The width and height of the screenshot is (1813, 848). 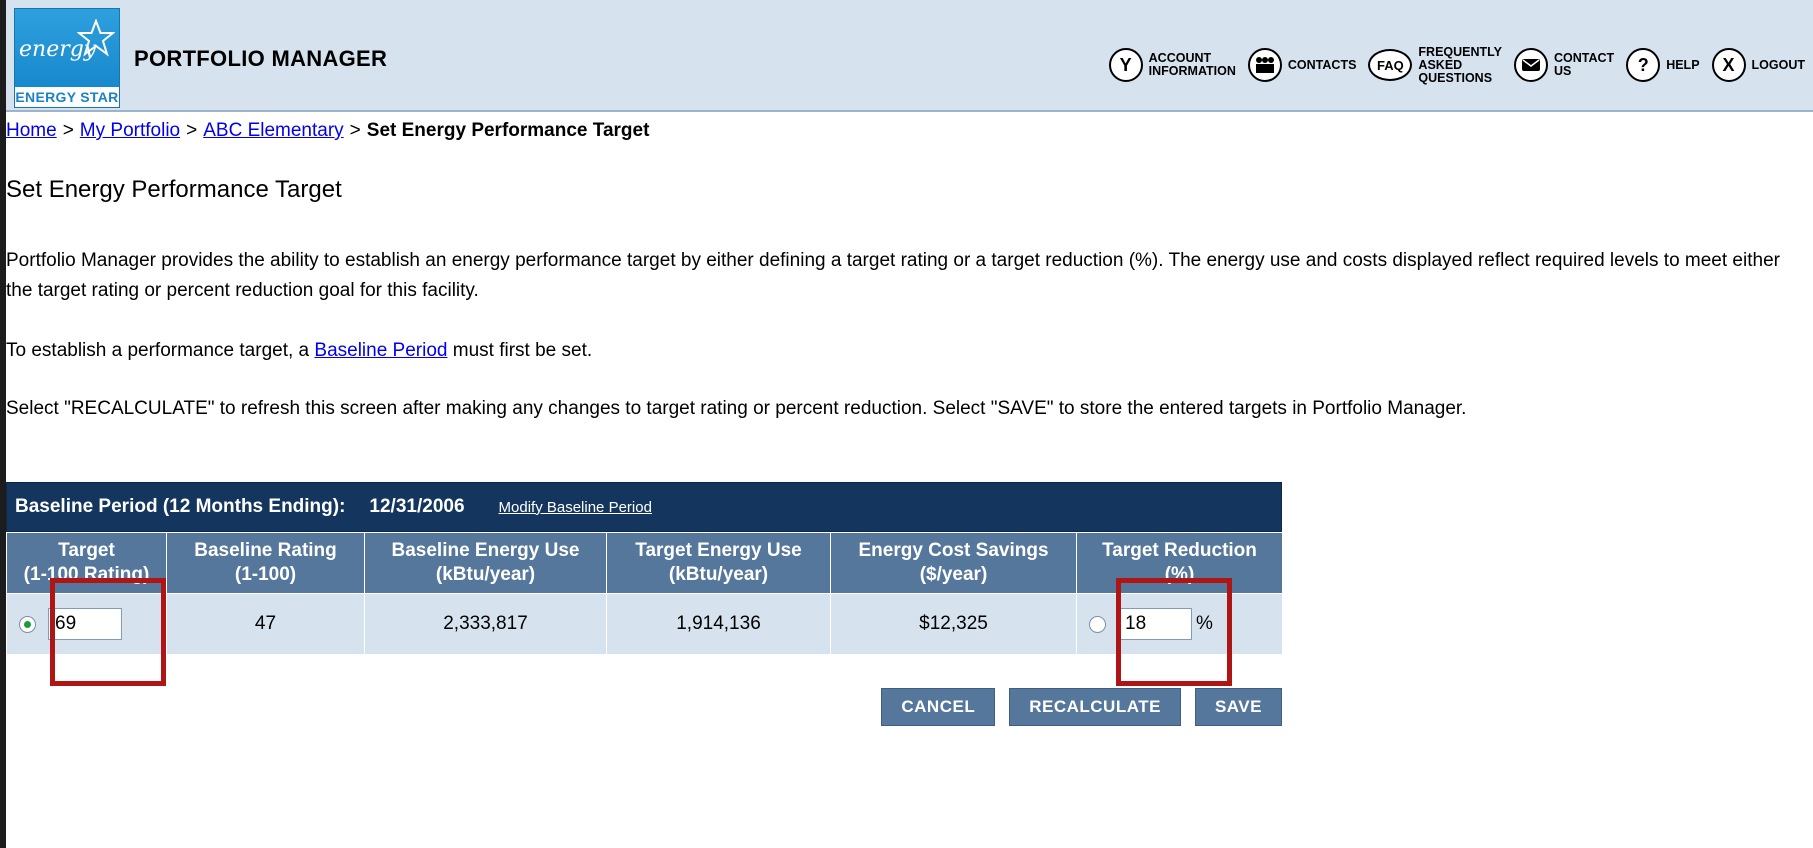 What do you see at coordinates (180, 506) in the screenshot?
I see `baseline-label: Baseline Period (12 Months Ending):` at bounding box center [180, 506].